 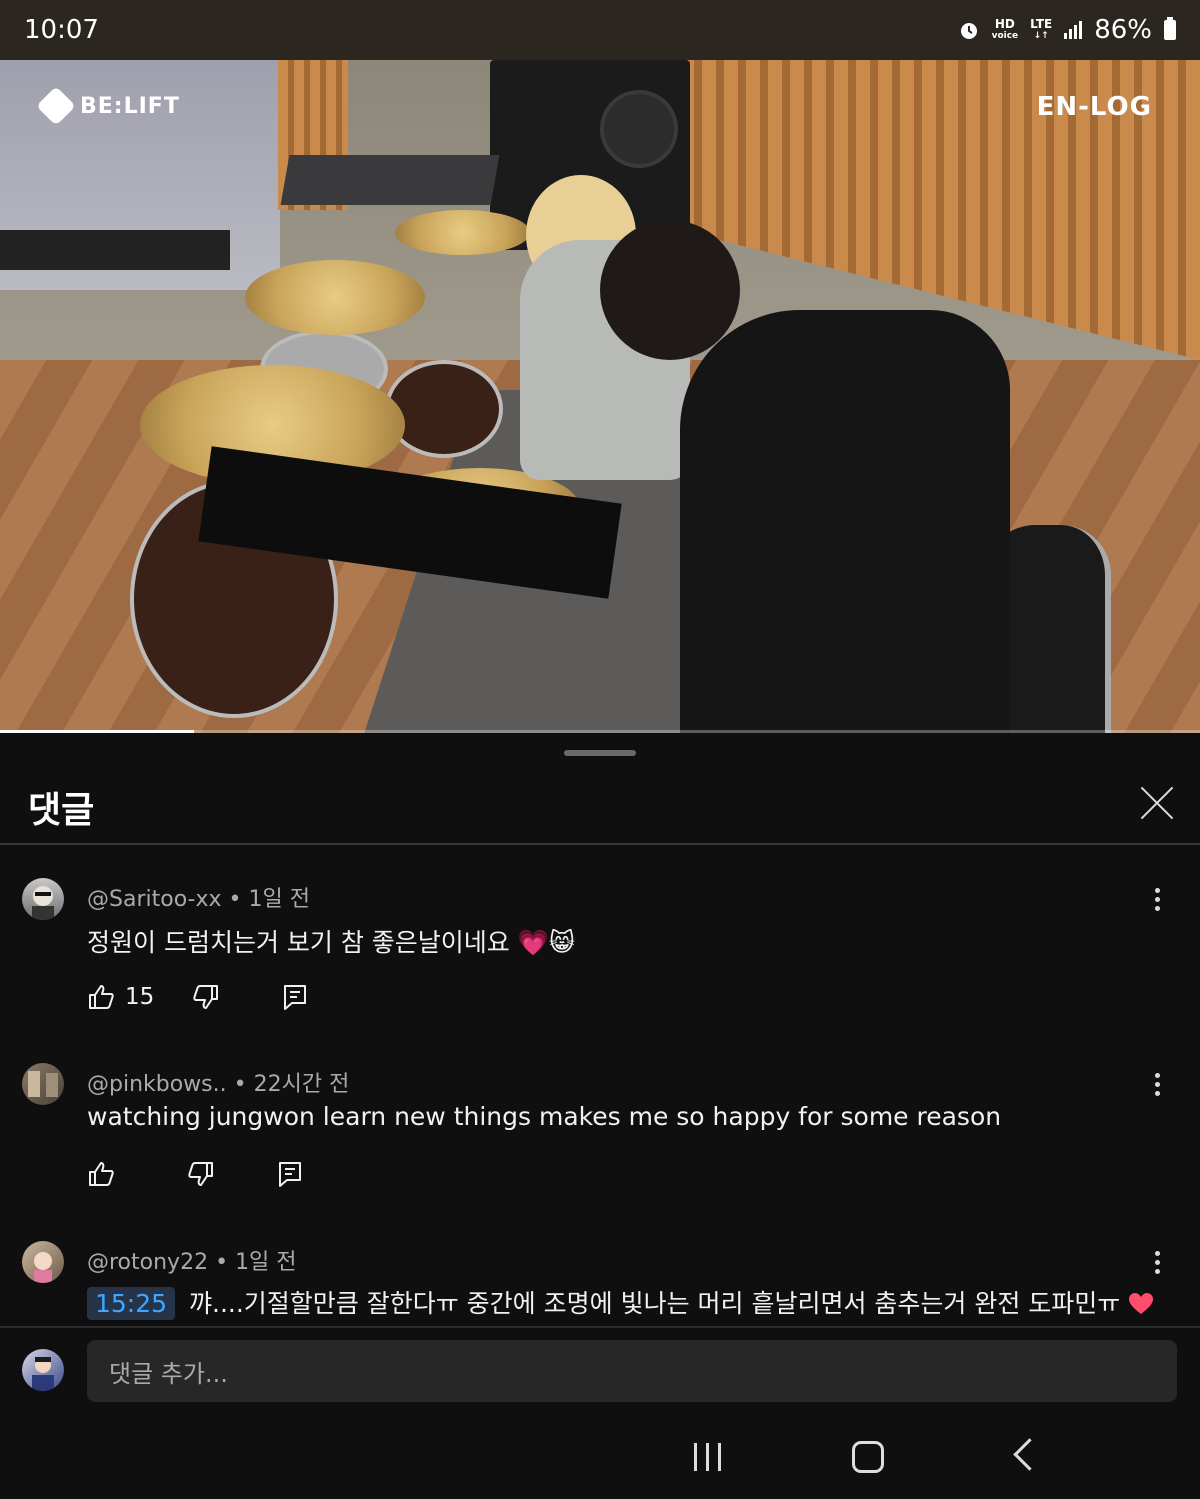 I want to click on like-button: 15, so click(x=120, y=997).